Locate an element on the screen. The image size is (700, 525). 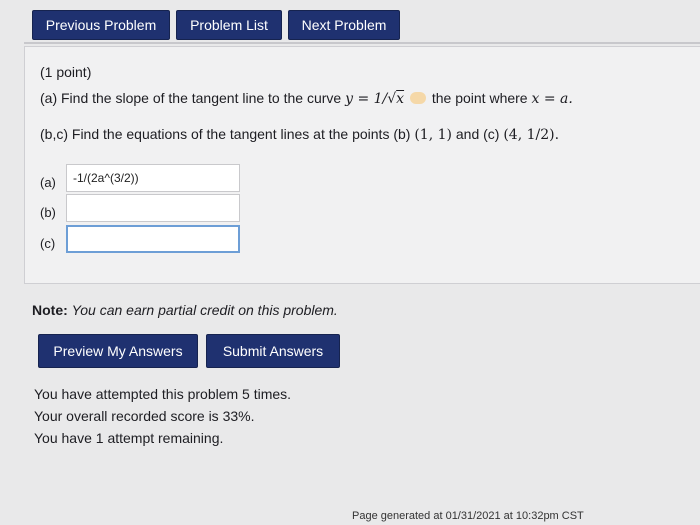
next-problem-button: Next Problem is located at coordinates (344, 25).